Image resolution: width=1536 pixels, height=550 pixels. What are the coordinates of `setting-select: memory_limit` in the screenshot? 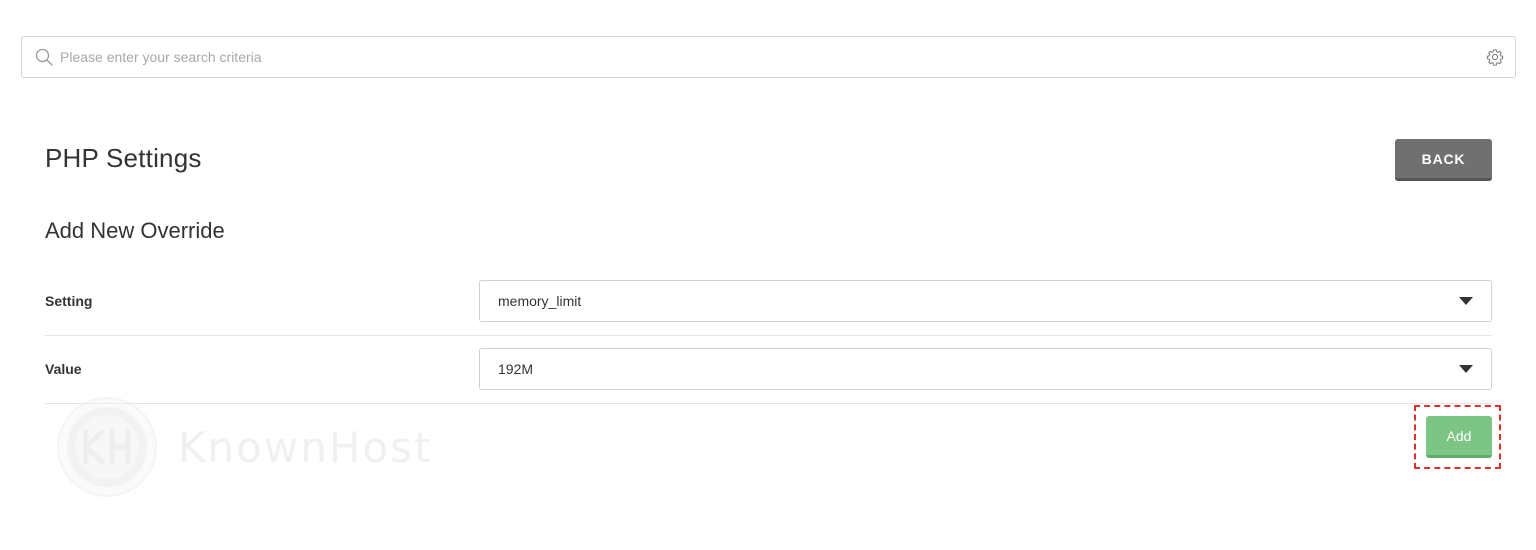 It's located at (985, 301).